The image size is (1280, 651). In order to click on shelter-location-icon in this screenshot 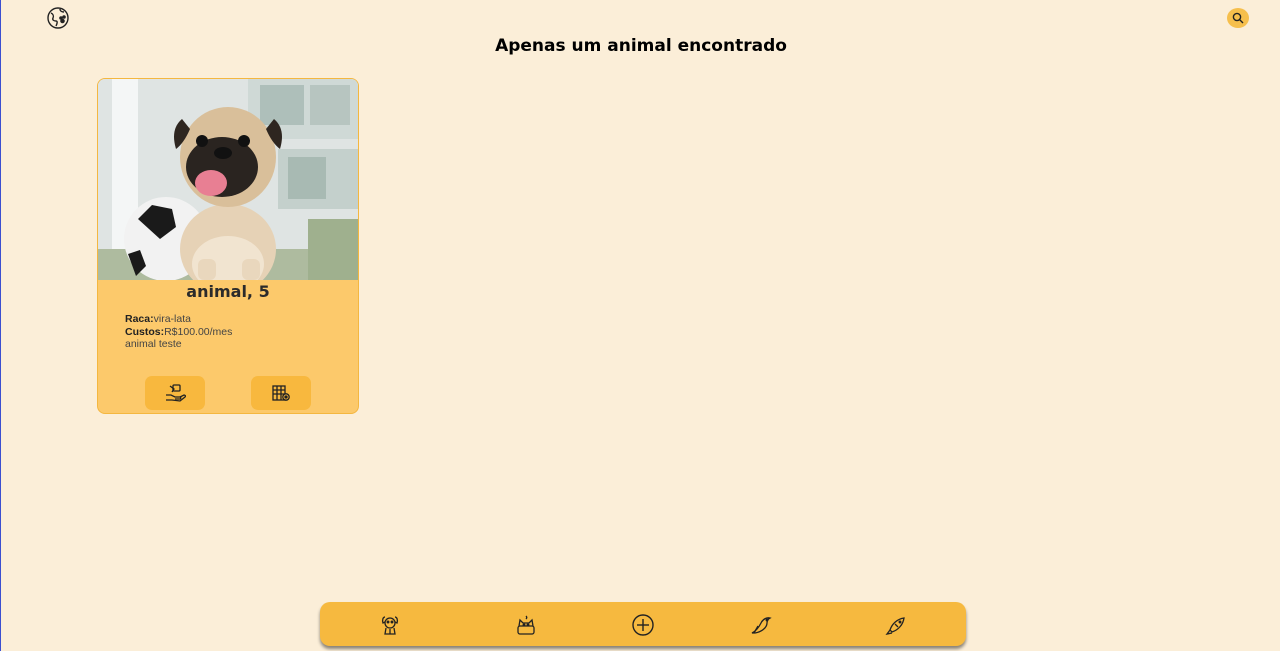, I will do `click(281, 393)`.